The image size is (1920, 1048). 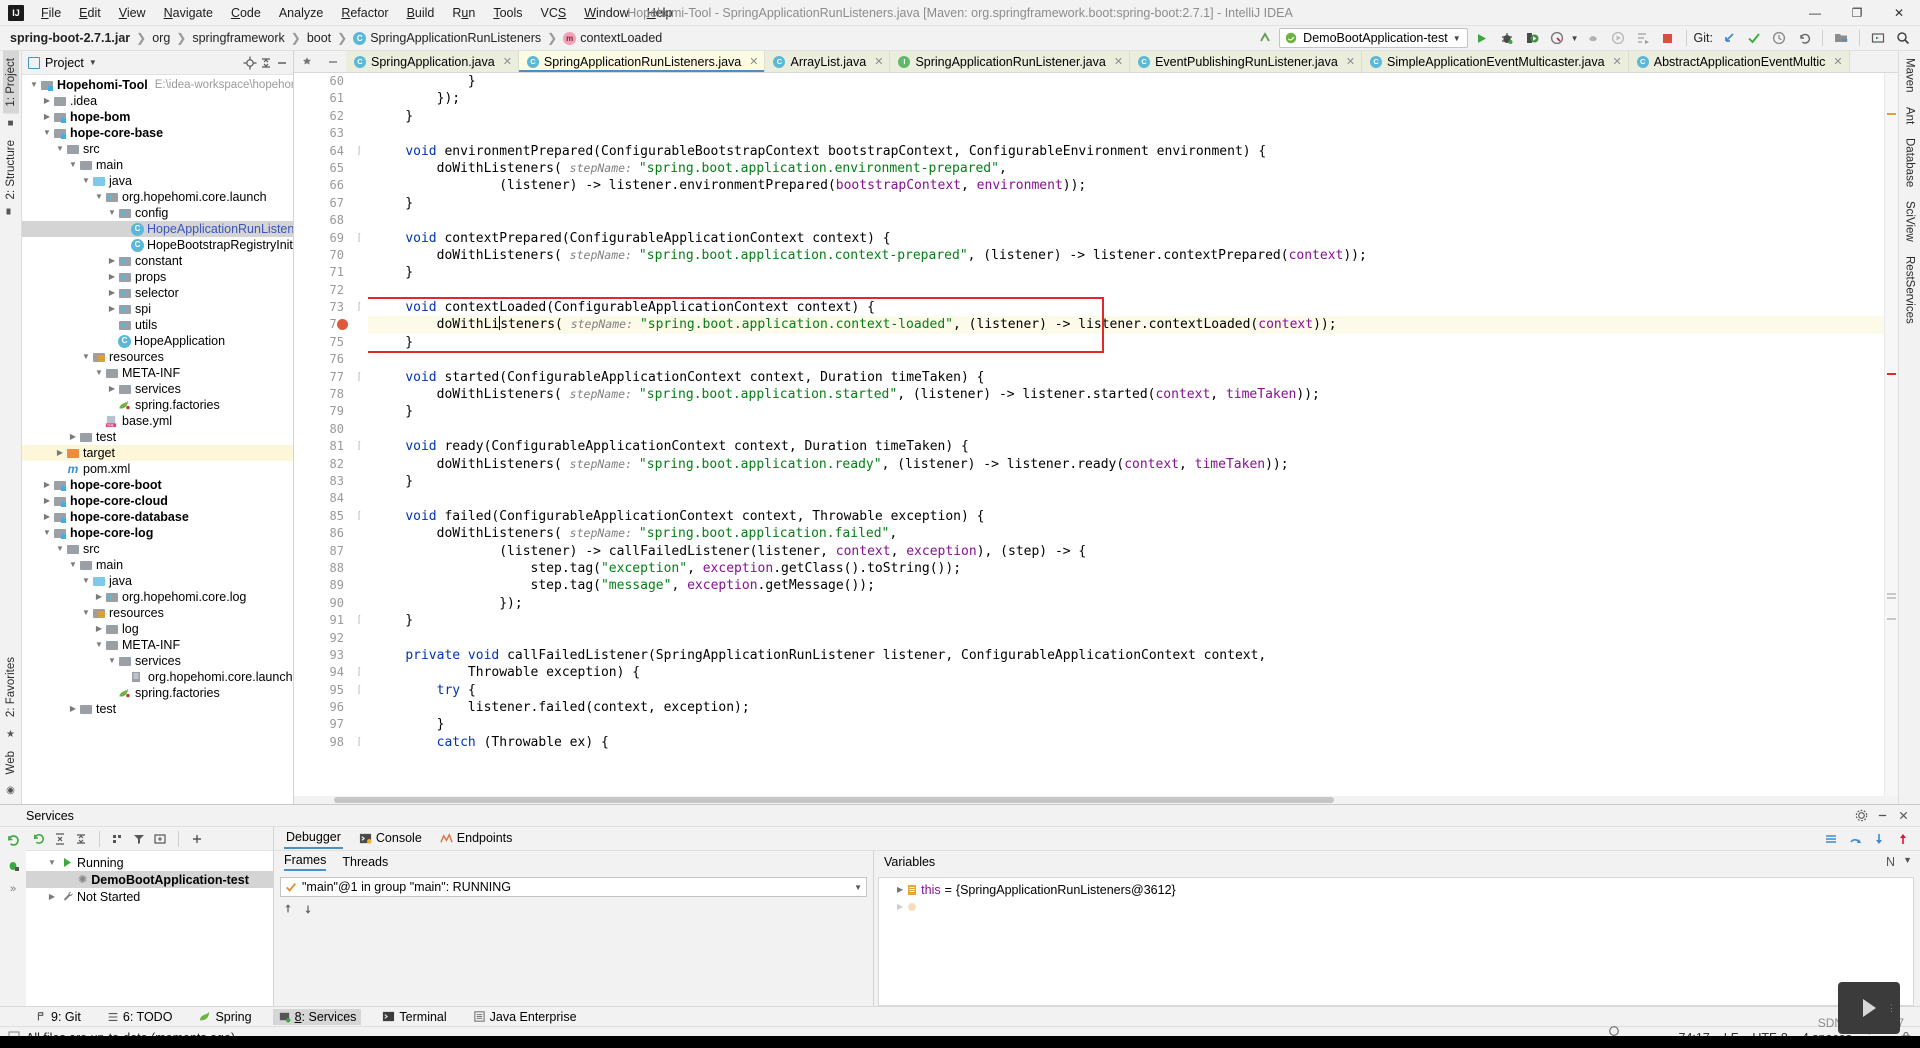 What do you see at coordinates (322, 394) in the screenshot?
I see `line-number: 78` at bounding box center [322, 394].